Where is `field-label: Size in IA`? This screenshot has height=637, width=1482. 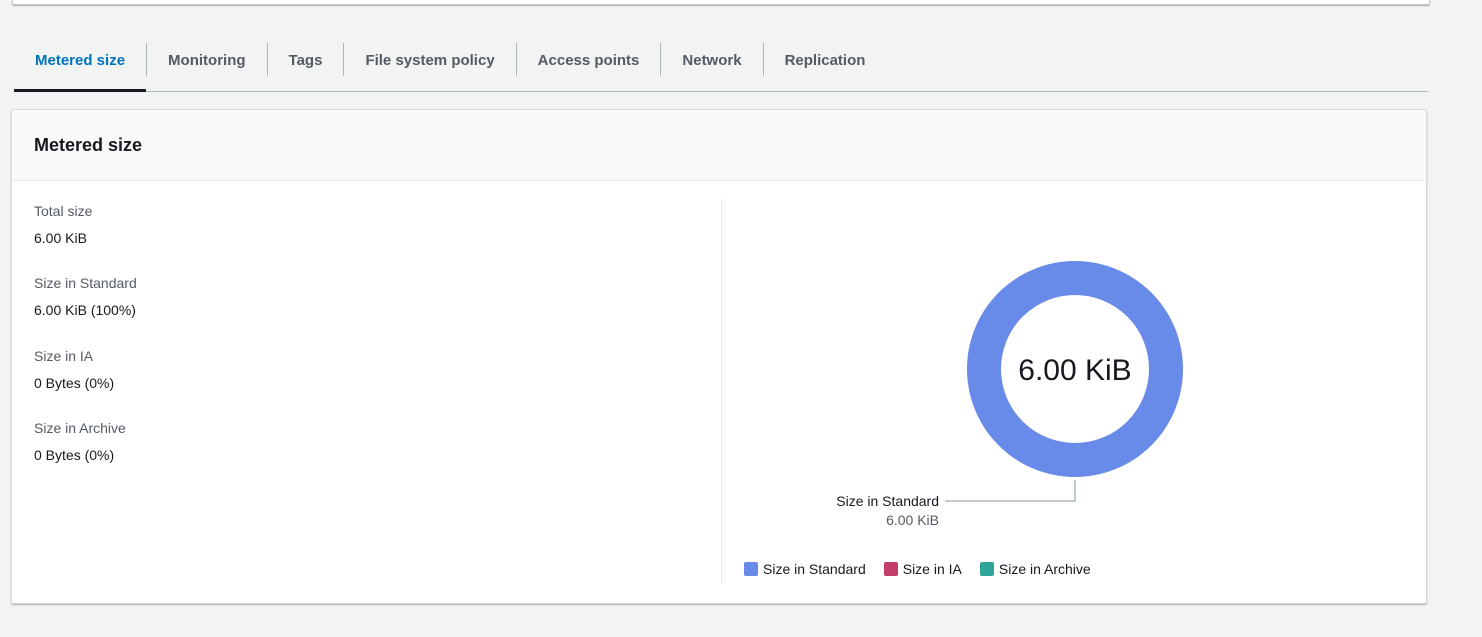
field-label: Size in IA is located at coordinates (64, 356).